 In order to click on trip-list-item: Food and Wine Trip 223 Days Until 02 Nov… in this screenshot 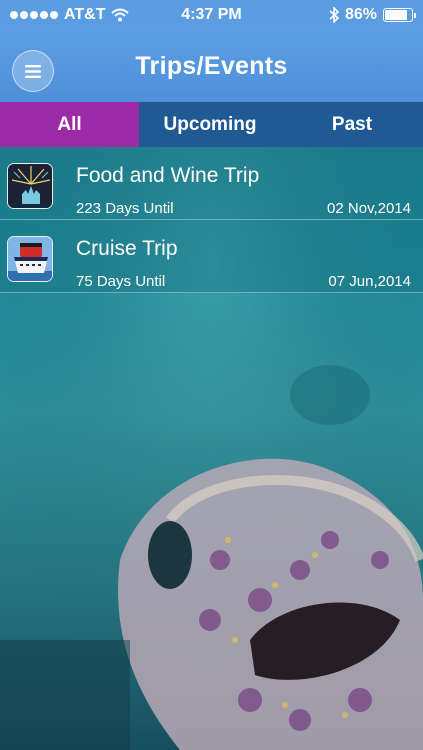, I will do `click(211, 183)`.